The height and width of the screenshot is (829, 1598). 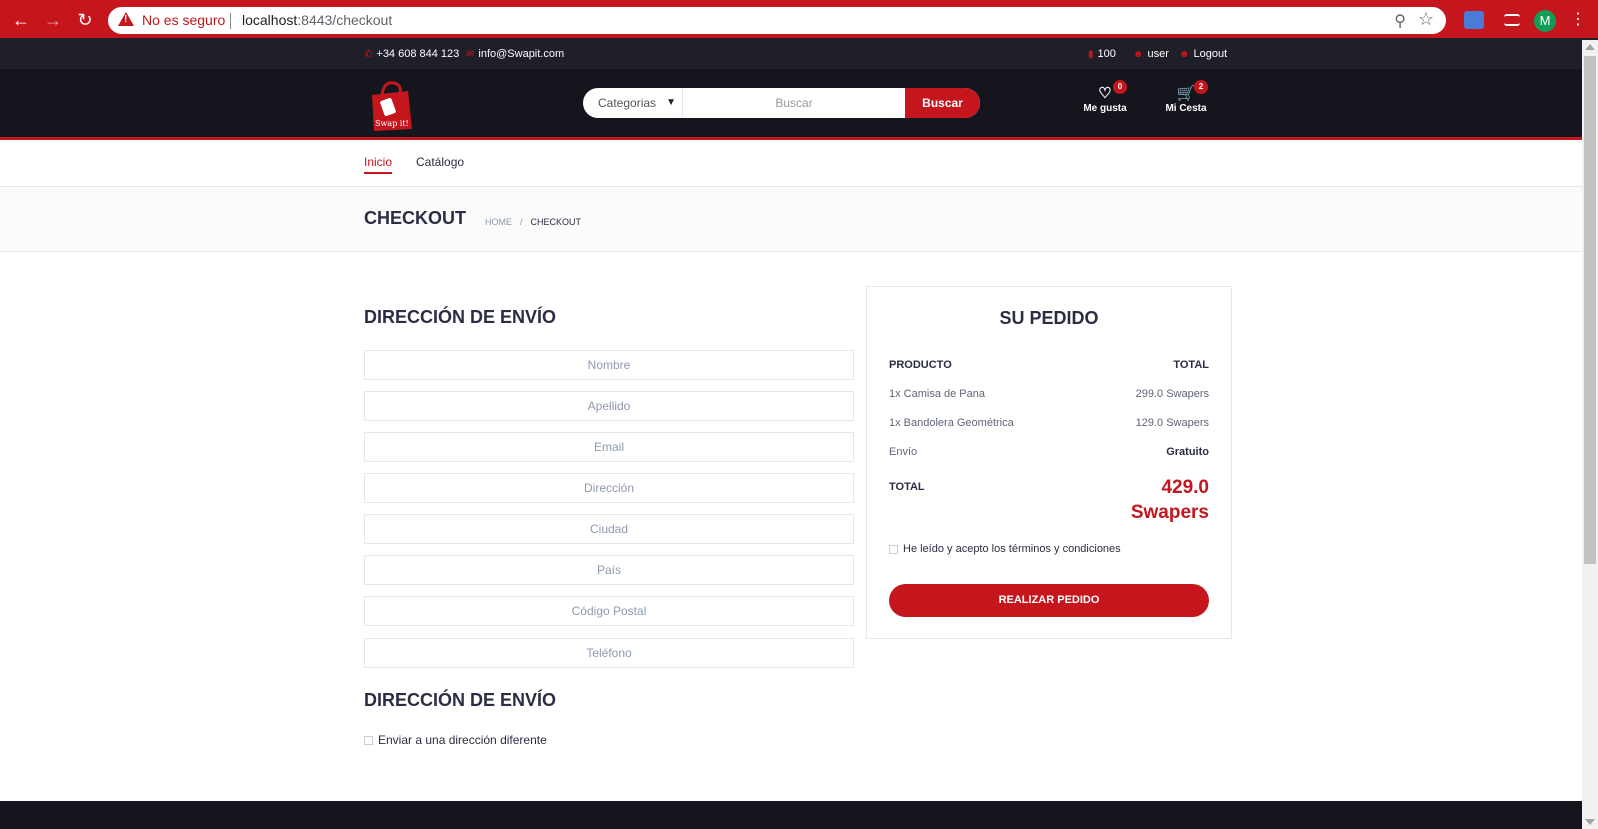 What do you see at coordinates (1191, 365) in the screenshot?
I see `col-total-header: TOTAL` at bounding box center [1191, 365].